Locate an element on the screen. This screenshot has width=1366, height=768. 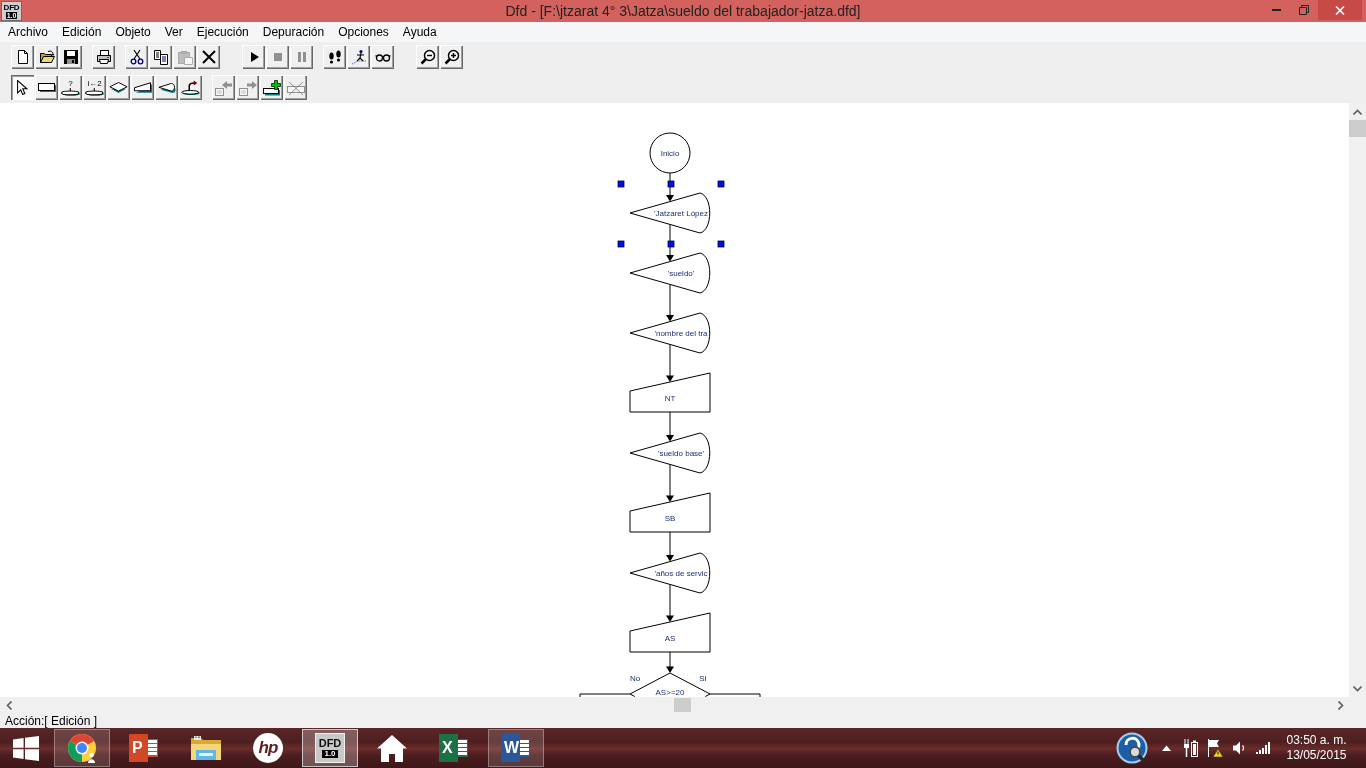
letter-tile-logo: X is located at coordinates (454, 748).